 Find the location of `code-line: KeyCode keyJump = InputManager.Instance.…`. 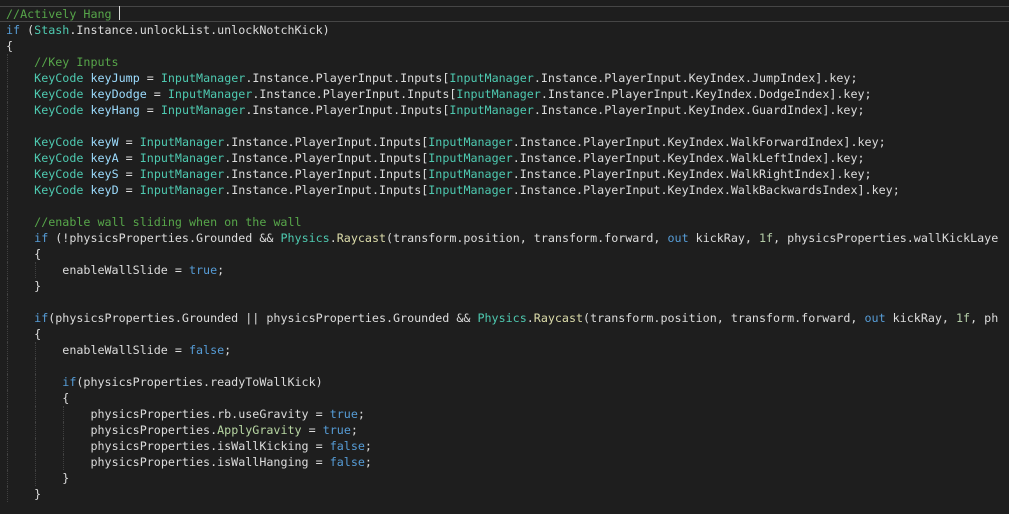

code-line: KeyCode keyJump = InputManager.Instance.… is located at coordinates (502, 78).